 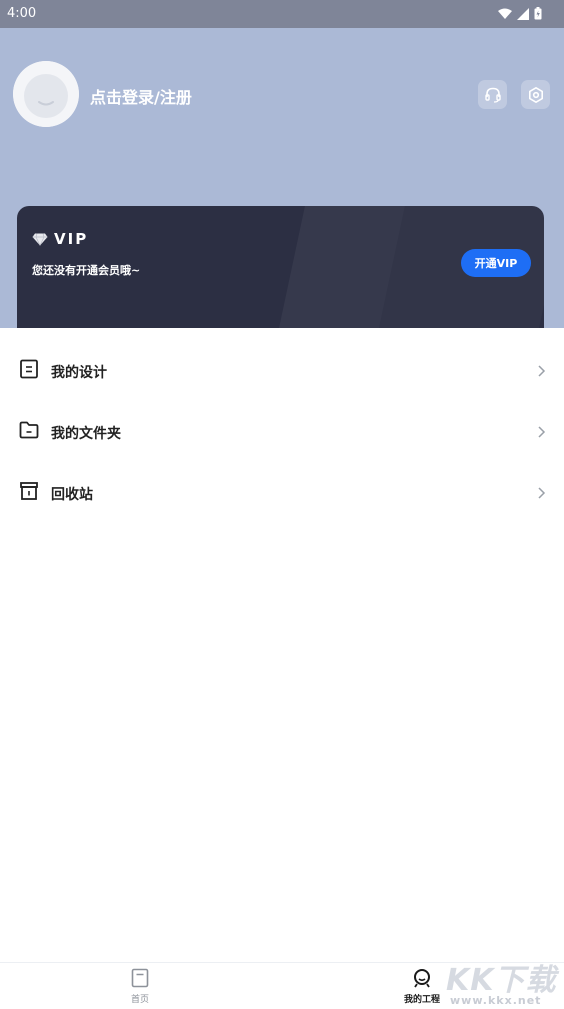 I want to click on avatar-placeholder-icon, so click(x=46, y=94).